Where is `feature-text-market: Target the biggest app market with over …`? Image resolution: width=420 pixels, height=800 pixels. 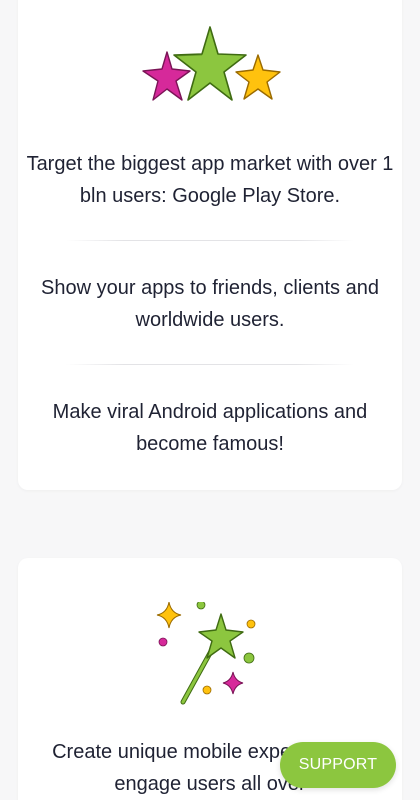
feature-text-market: Target the biggest app market with over … is located at coordinates (210, 180).